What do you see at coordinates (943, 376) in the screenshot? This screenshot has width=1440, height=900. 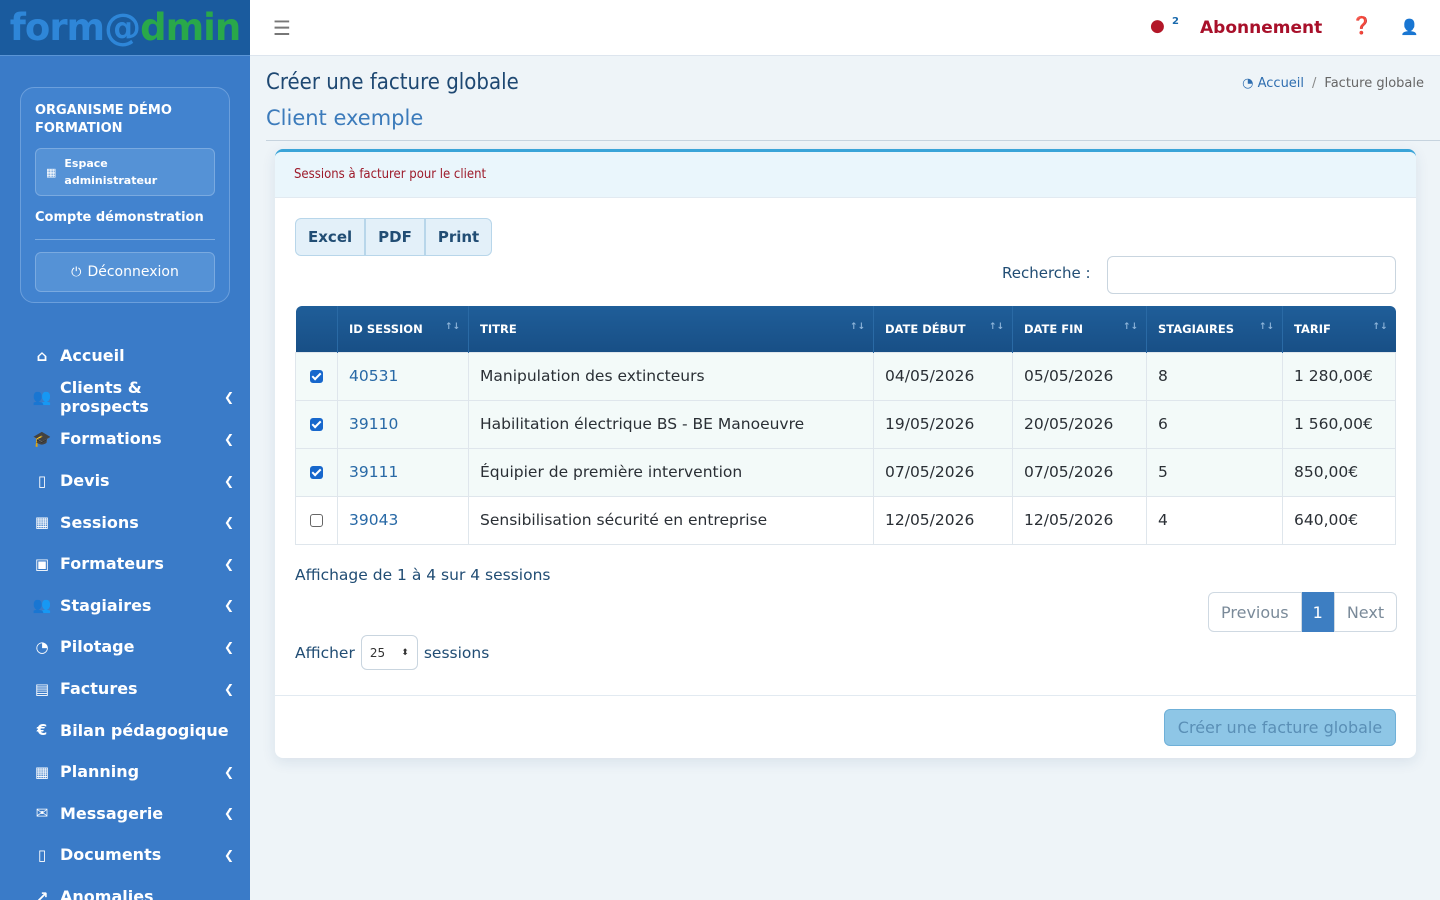 I see `session-start-date: 04/05/2026` at bounding box center [943, 376].